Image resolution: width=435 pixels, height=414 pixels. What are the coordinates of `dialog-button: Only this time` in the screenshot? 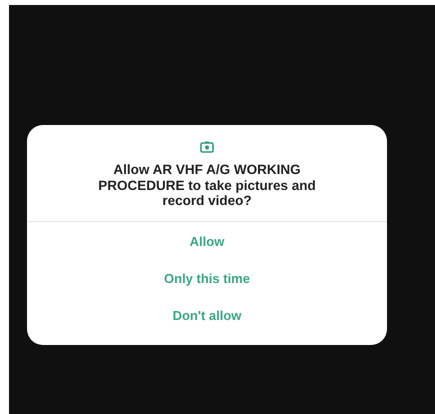 It's located at (207, 278).